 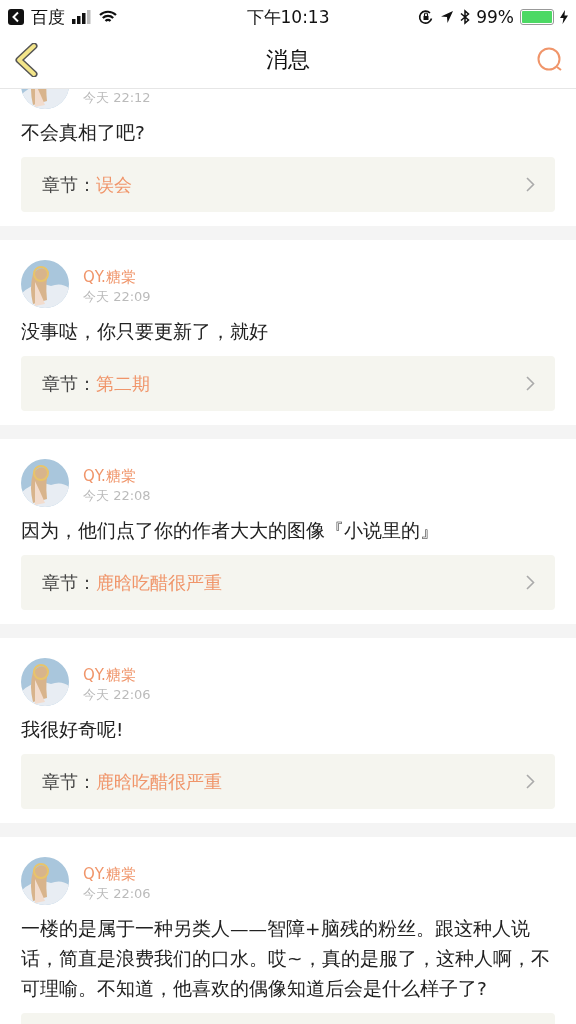 I want to click on message-text: 因为，他们点了你的作者大大的图像『小说里的』, so click(x=230, y=531).